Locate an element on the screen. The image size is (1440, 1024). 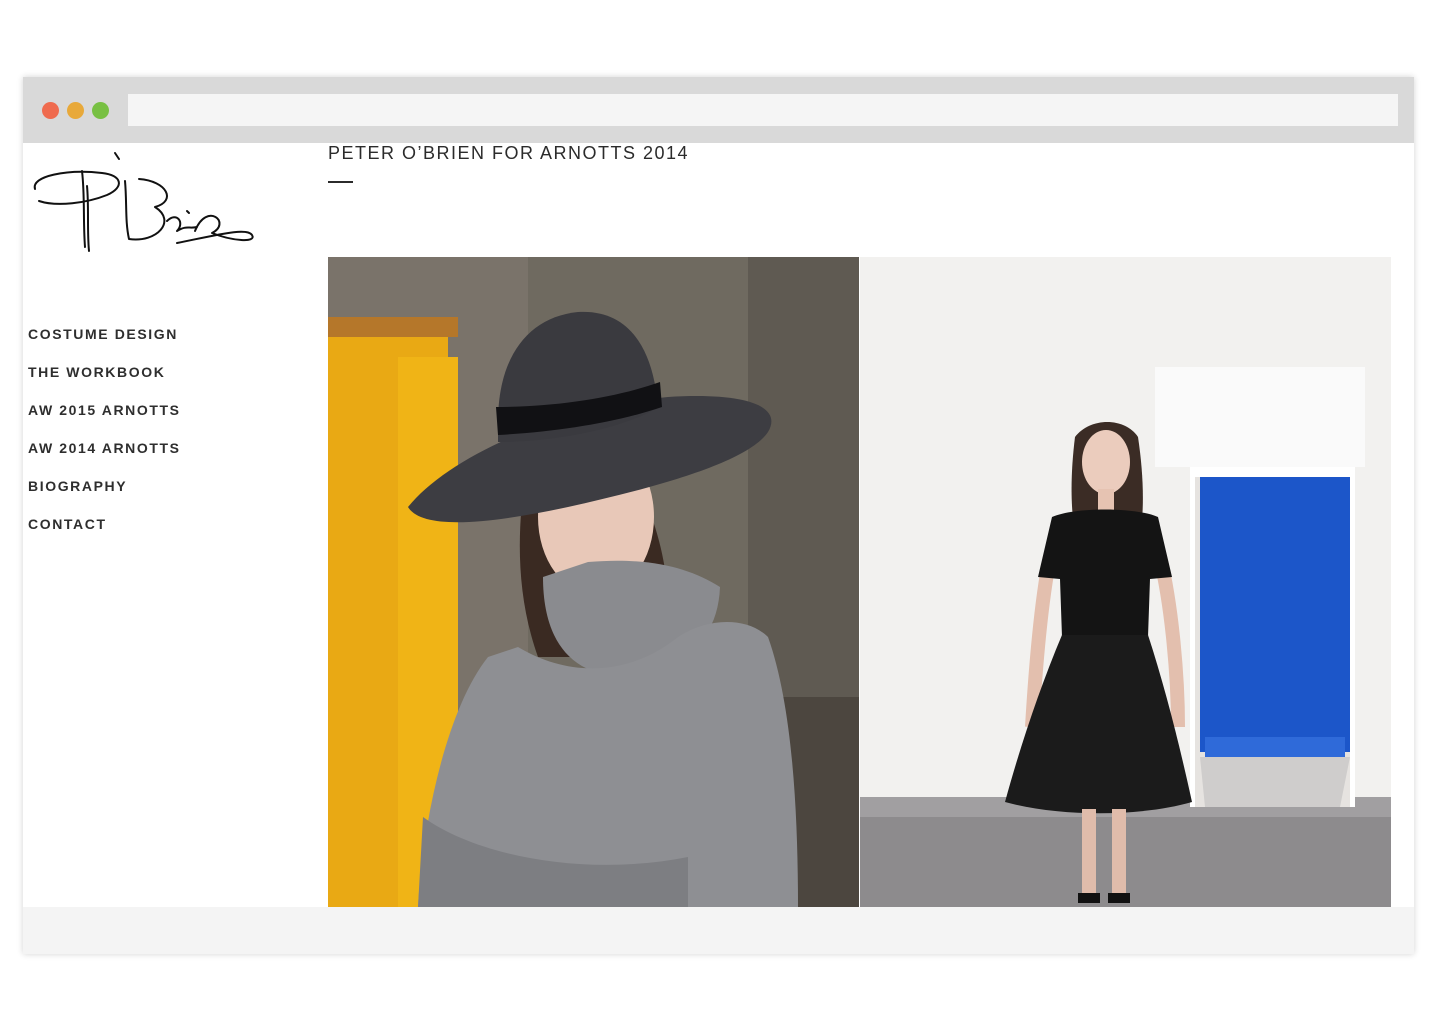
close-window-button is located at coordinates (50, 110).